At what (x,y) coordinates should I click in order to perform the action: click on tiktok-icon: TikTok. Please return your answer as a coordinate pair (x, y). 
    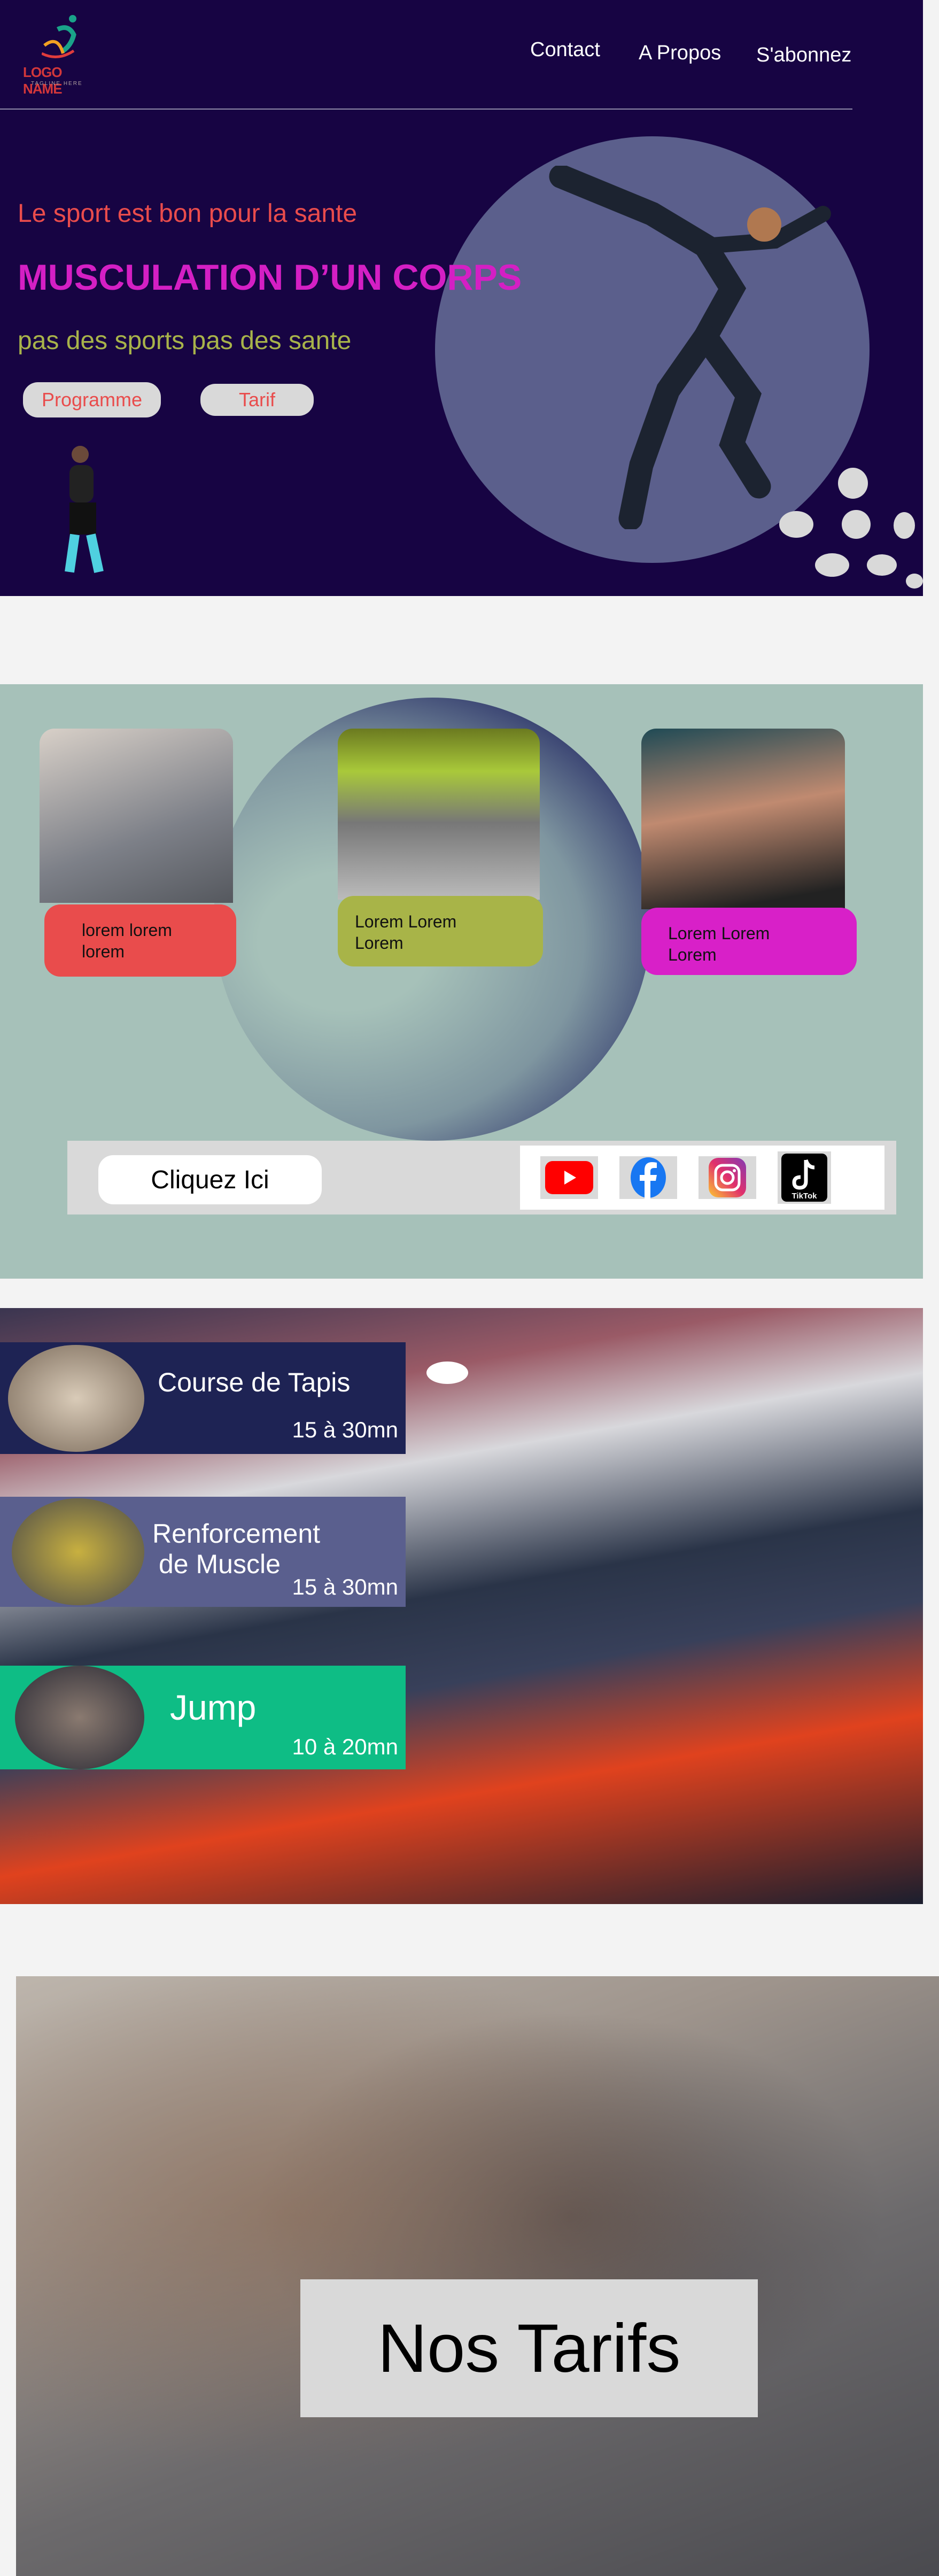
    Looking at the image, I should click on (804, 1178).